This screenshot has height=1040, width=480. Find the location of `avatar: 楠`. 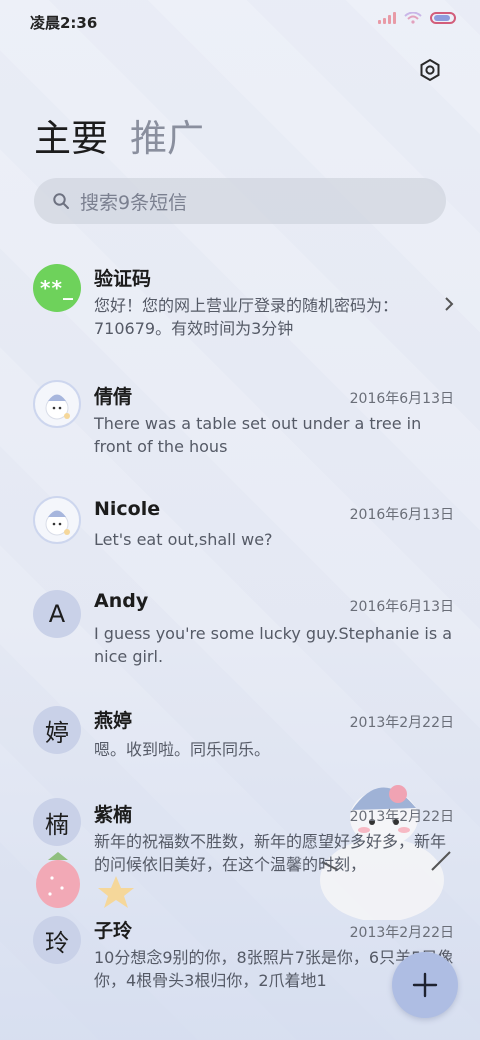

avatar: 楠 is located at coordinates (57, 822).